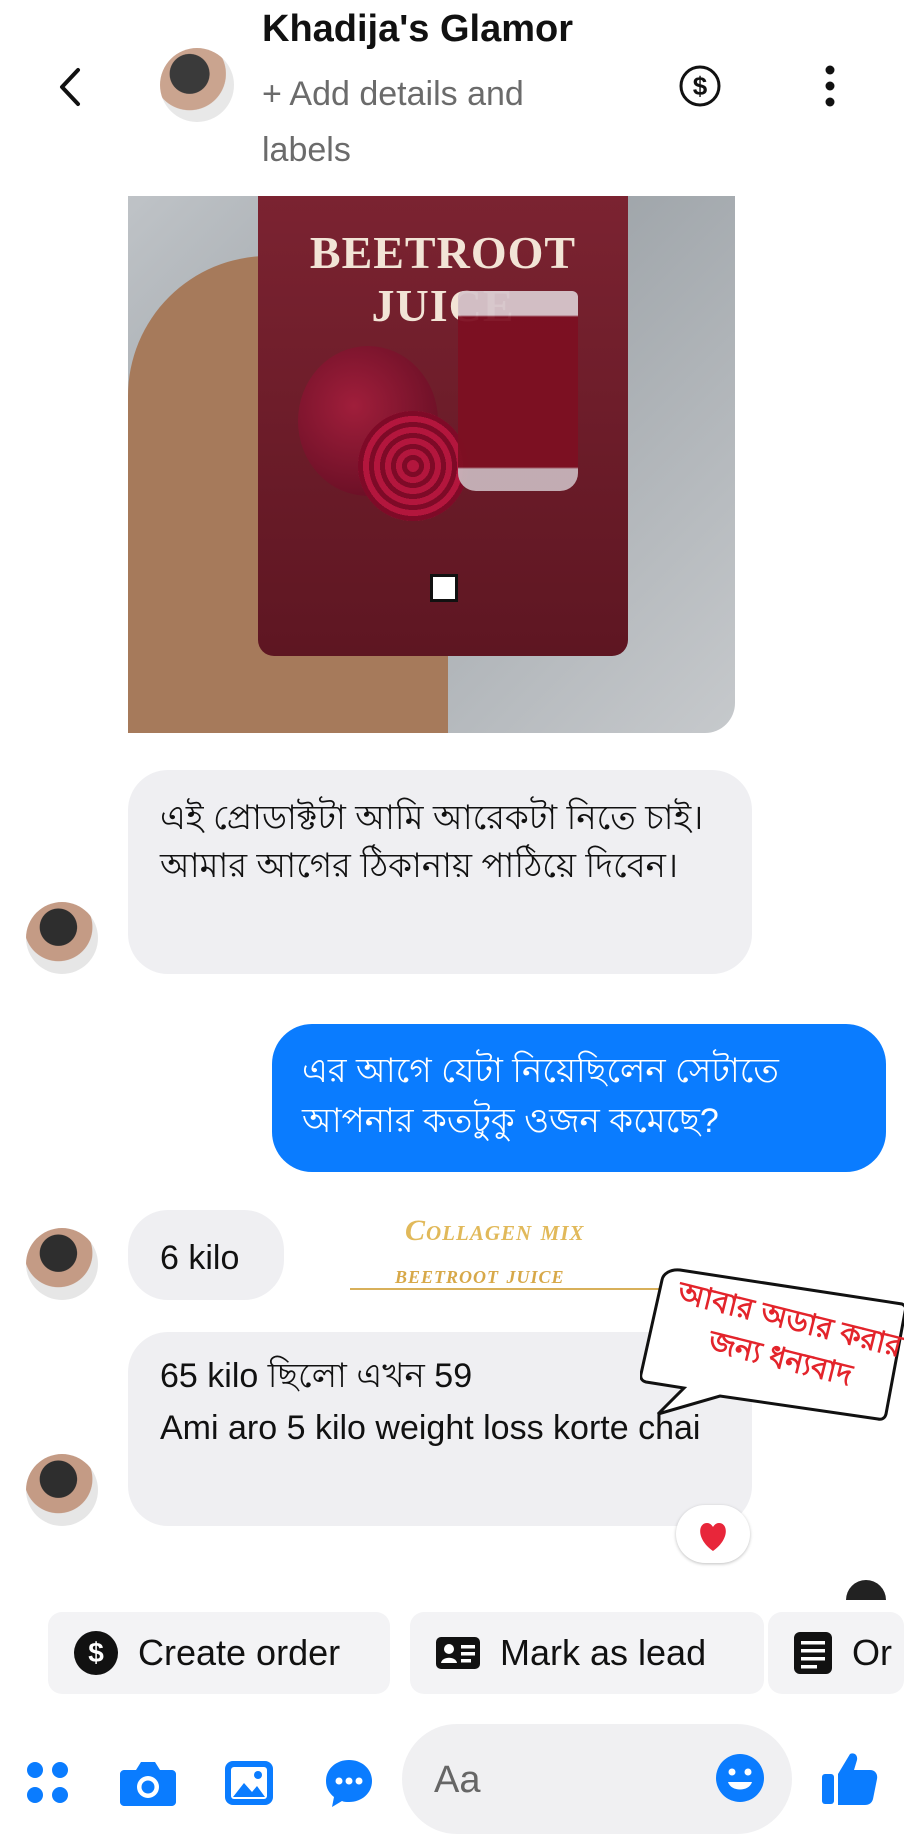 The image size is (904, 1840). What do you see at coordinates (866, 1590) in the screenshot?
I see `seen-avatar` at bounding box center [866, 1590].